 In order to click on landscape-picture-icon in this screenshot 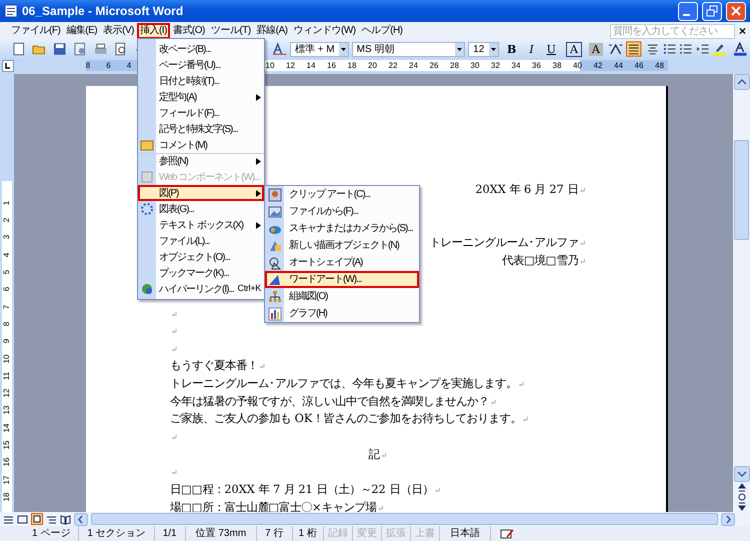, I will do `click(275, 211)`.